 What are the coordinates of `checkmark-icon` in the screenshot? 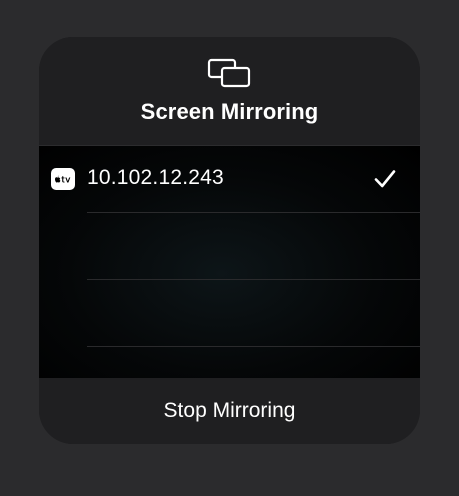 It's located at (385, 179).